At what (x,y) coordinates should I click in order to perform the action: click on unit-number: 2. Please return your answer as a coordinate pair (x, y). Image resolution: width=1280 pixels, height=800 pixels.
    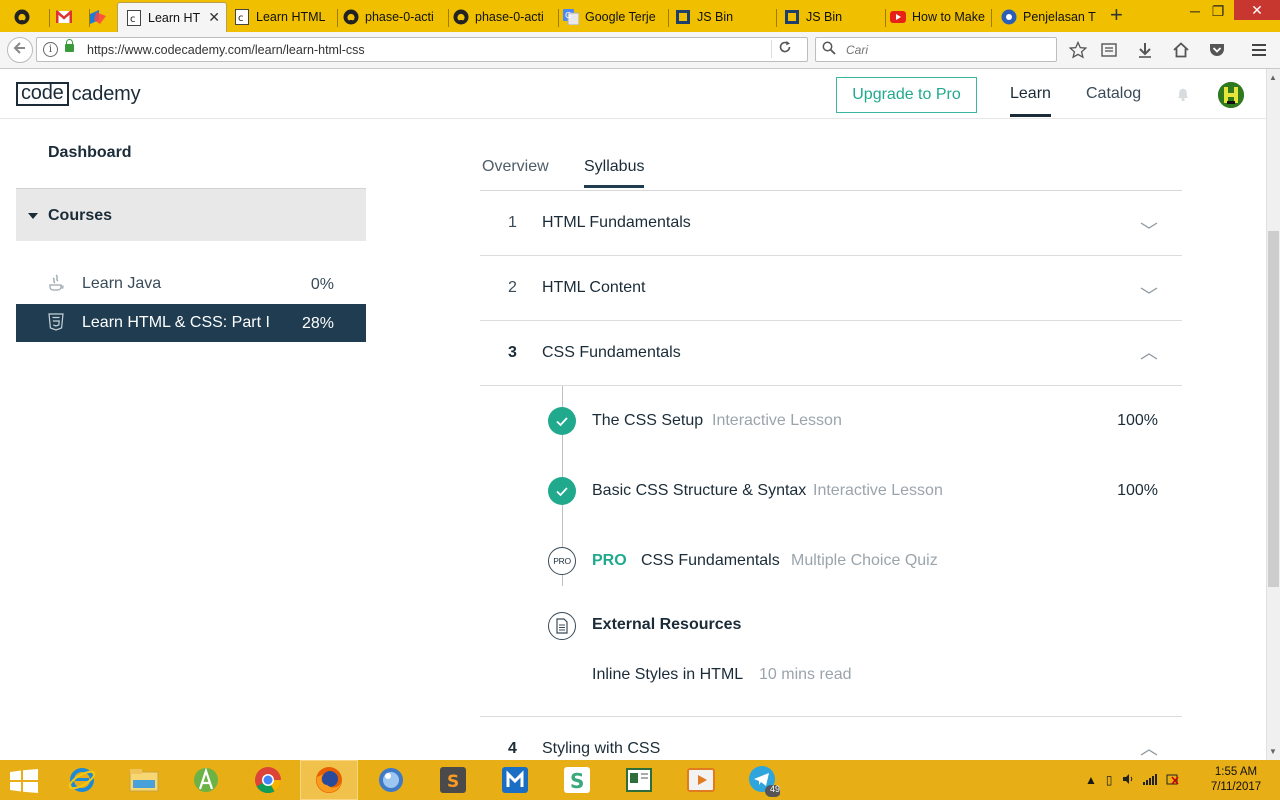
    Looking at the image, I should click on (512, 287).